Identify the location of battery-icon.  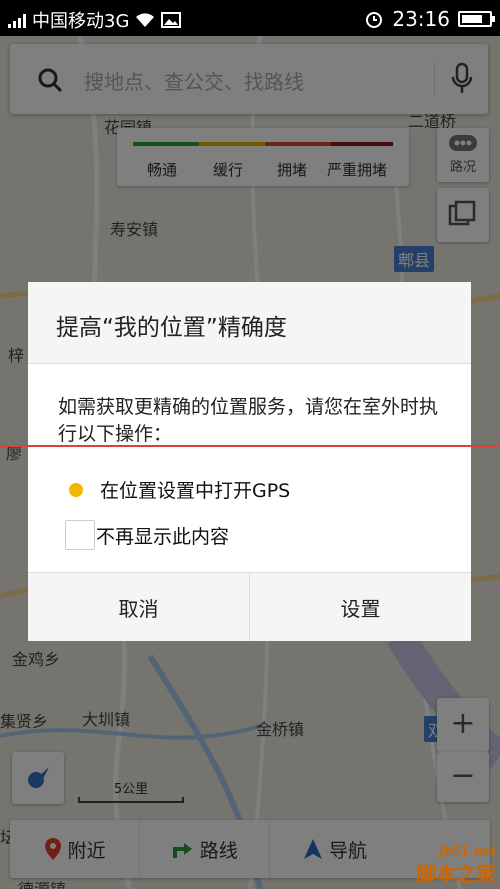
(476, 19).